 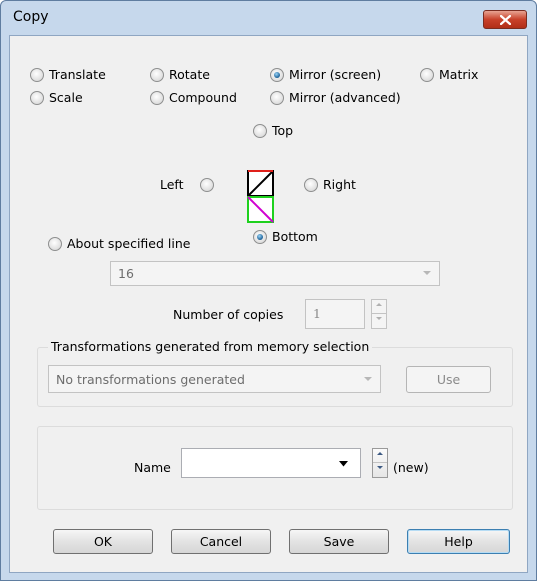 I want to click on cancel-button: Cancel, so click(x=221, y=541).